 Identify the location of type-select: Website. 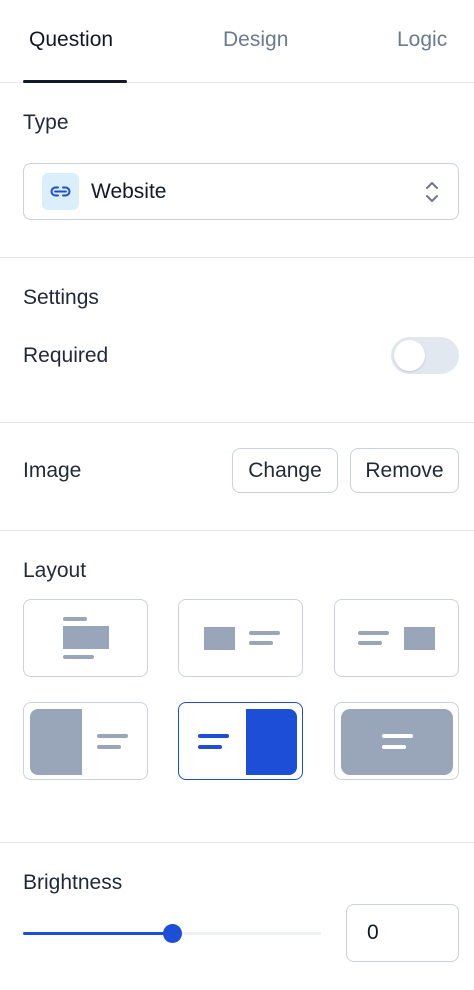
(241, 191).